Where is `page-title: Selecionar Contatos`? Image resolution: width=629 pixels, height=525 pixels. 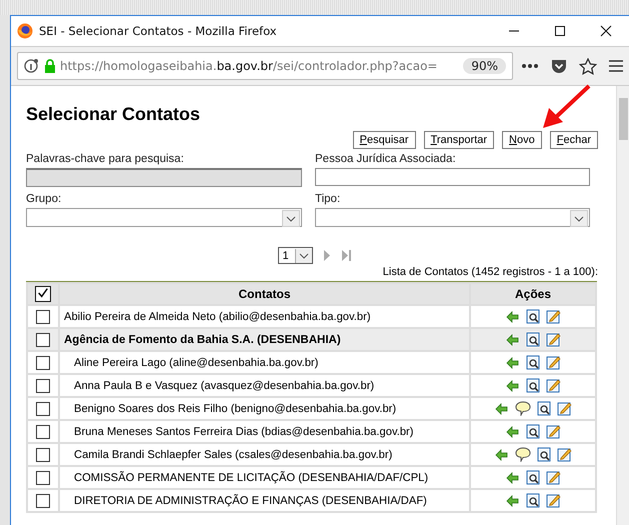 page-title: Selecionar Contatos is located at coordinates (114, 114).